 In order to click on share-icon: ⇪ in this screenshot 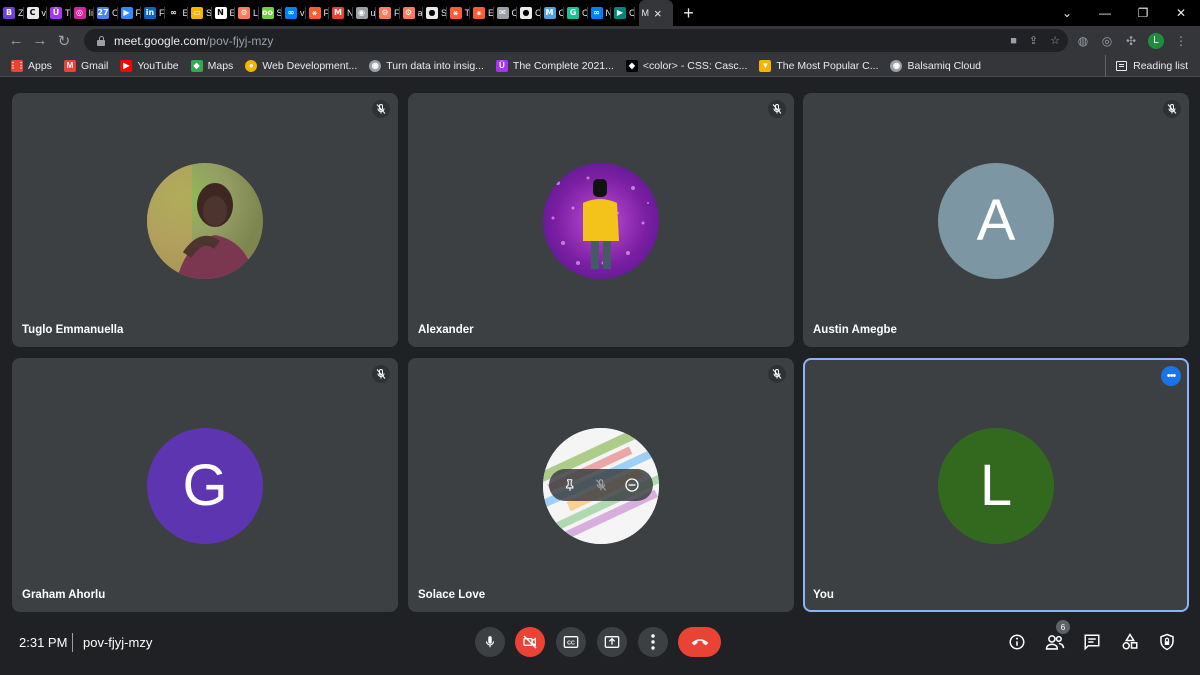, I will do `click(1033, 40)`.